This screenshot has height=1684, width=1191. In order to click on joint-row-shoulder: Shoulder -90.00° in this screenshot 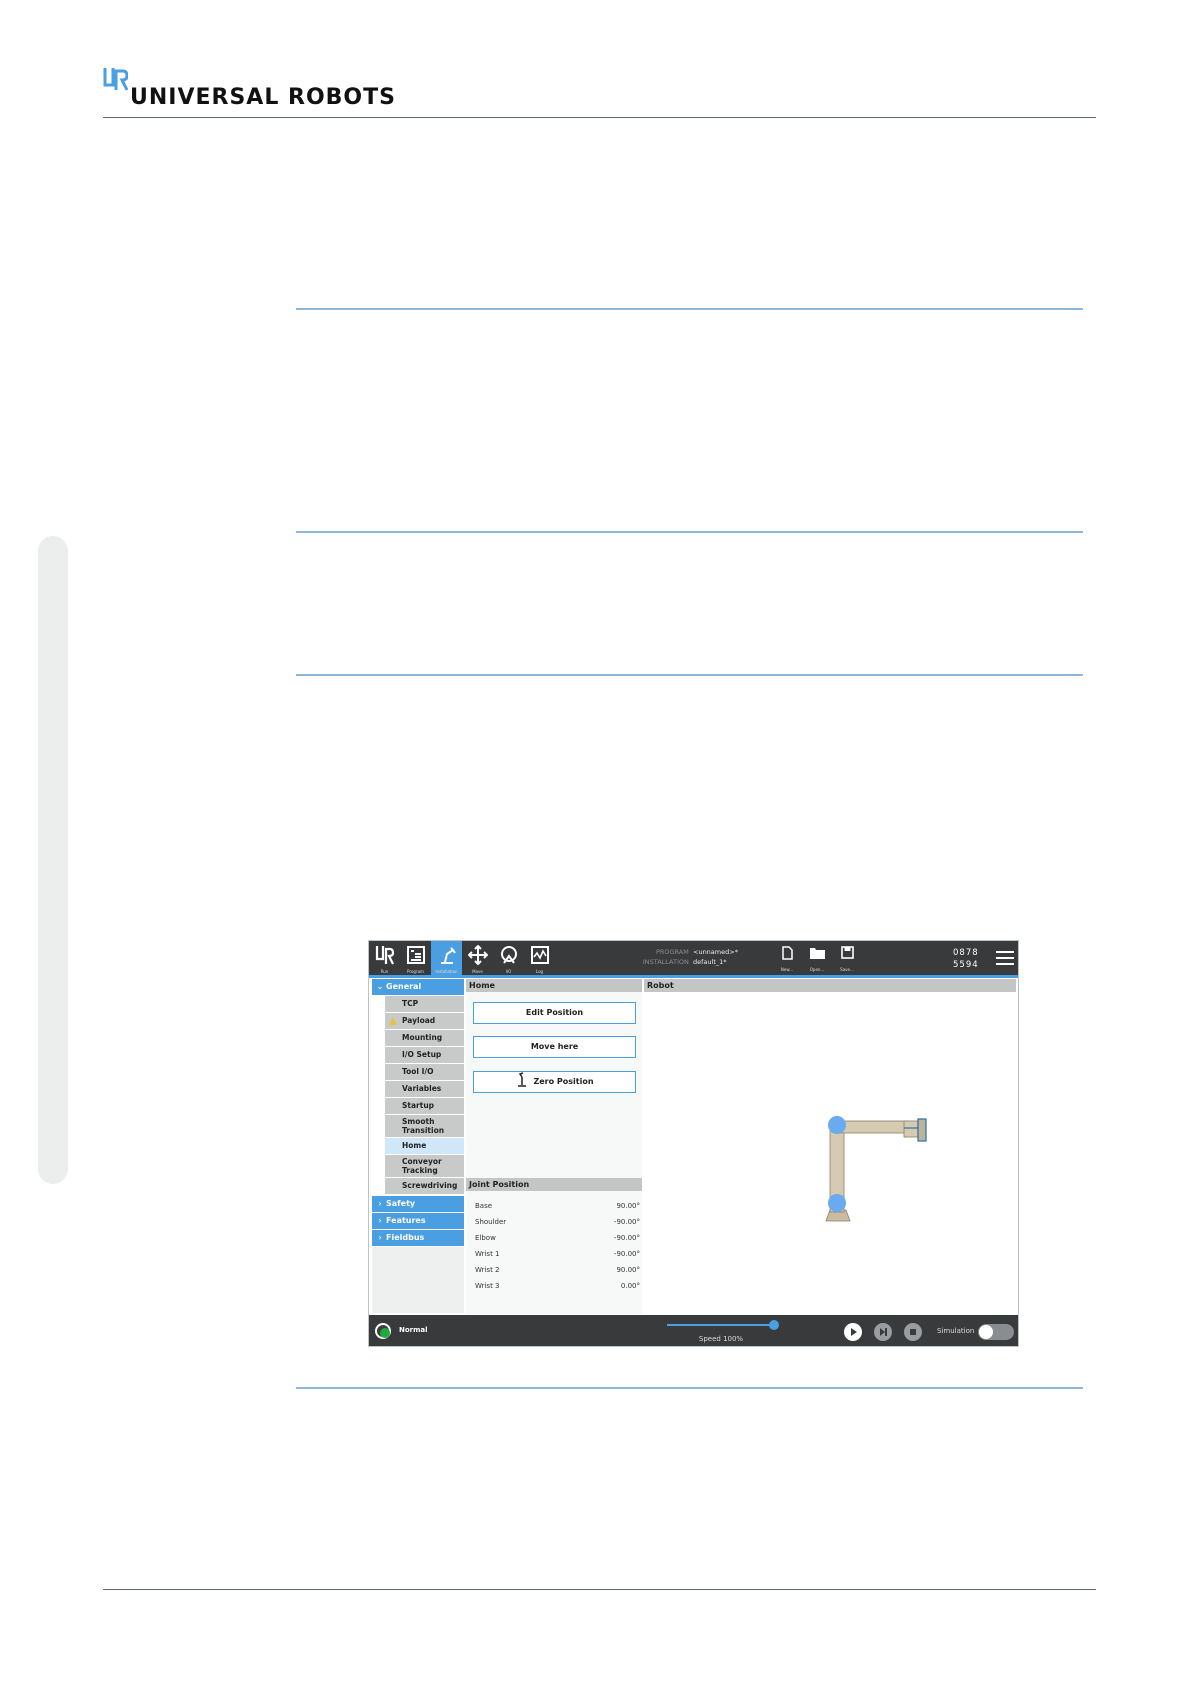, I will do `click(557, 1222)`.